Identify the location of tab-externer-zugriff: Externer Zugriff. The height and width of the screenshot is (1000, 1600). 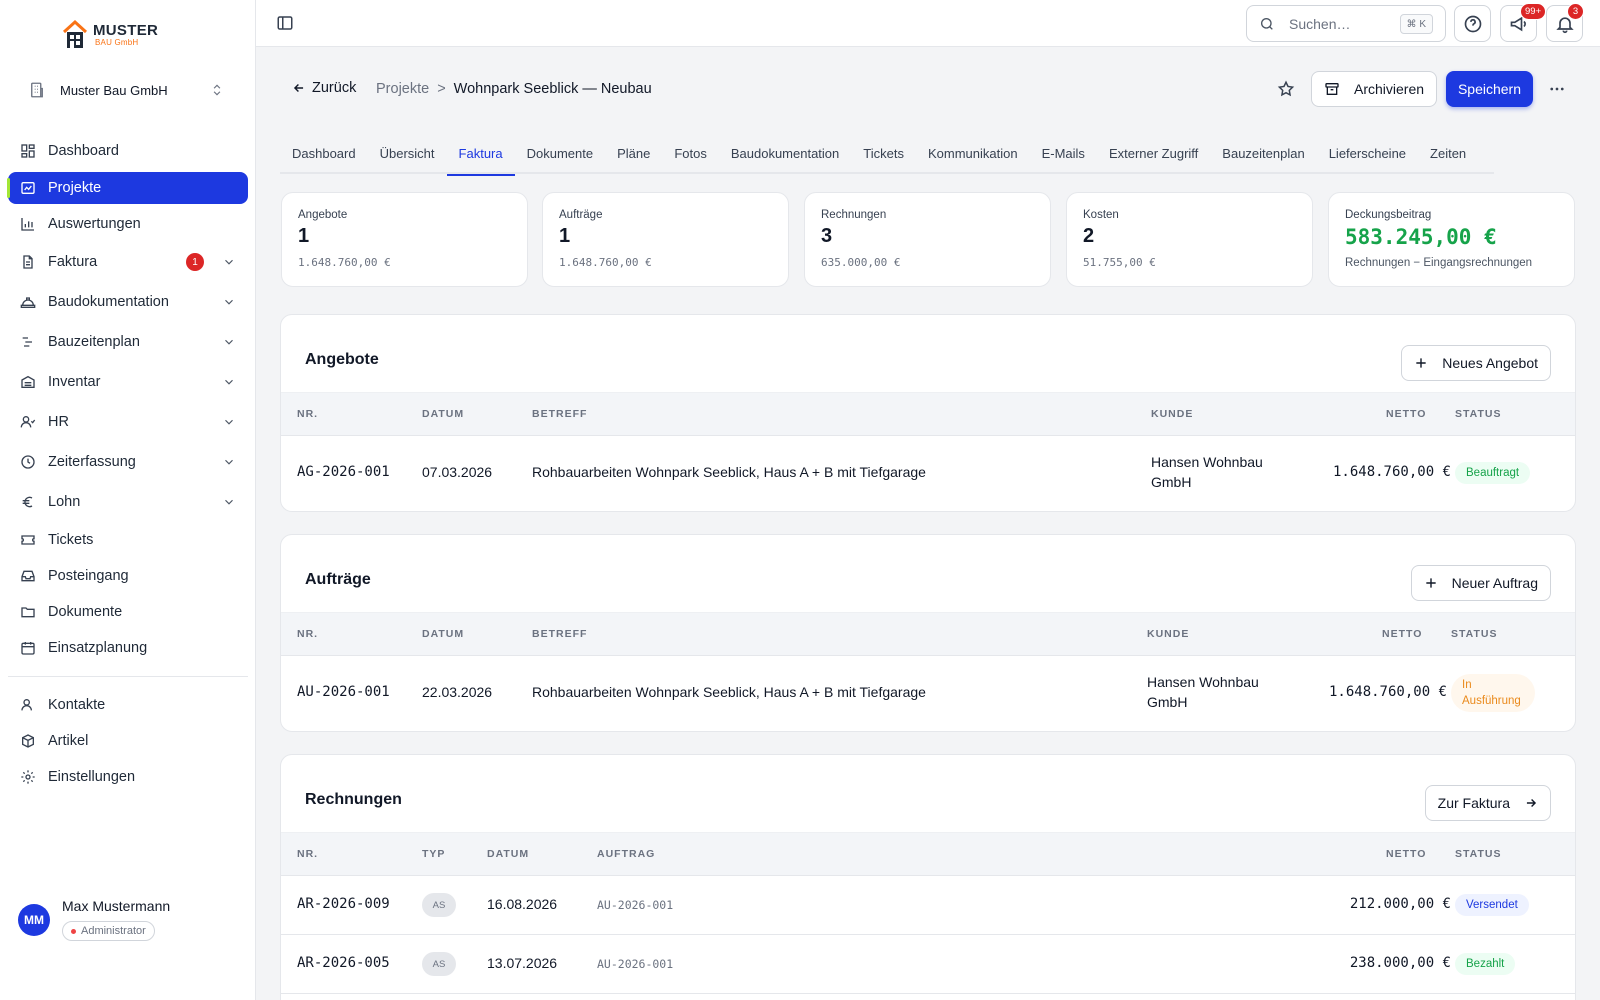
(1153, 153).